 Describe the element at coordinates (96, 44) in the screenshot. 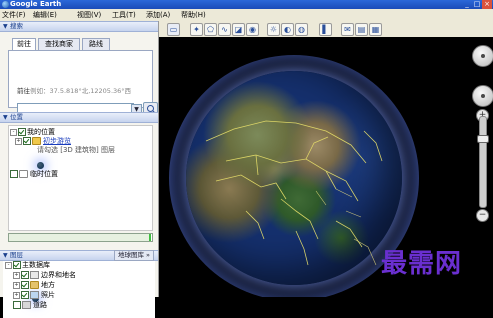

I see `tab-directions: 路线` at that location.